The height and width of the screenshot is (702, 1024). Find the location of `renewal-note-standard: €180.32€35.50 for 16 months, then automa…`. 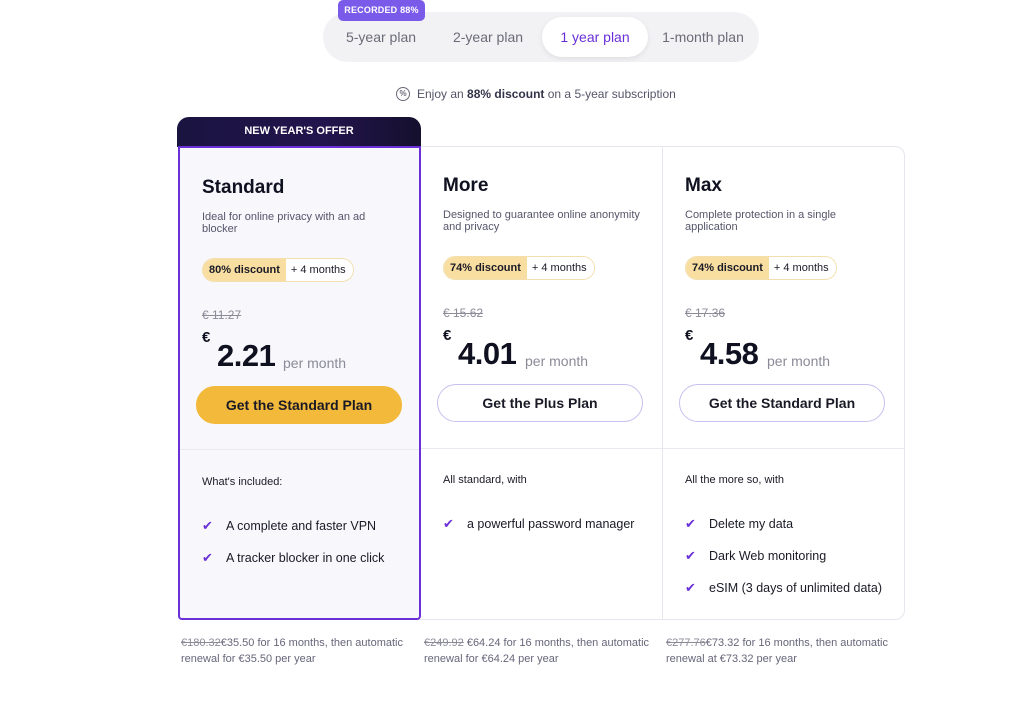

renewal-note-standard: €180.32€35.50 for 16 months, then automa… is located at coordinates (296, 651).